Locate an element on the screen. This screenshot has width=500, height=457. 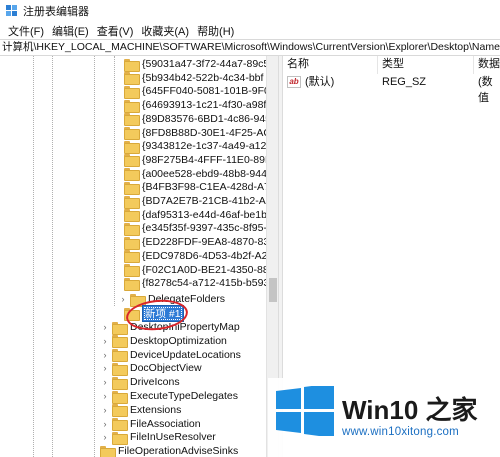
tree-key-sibling: › DeviceUpdateLocations is located at coordinates (170, 355).